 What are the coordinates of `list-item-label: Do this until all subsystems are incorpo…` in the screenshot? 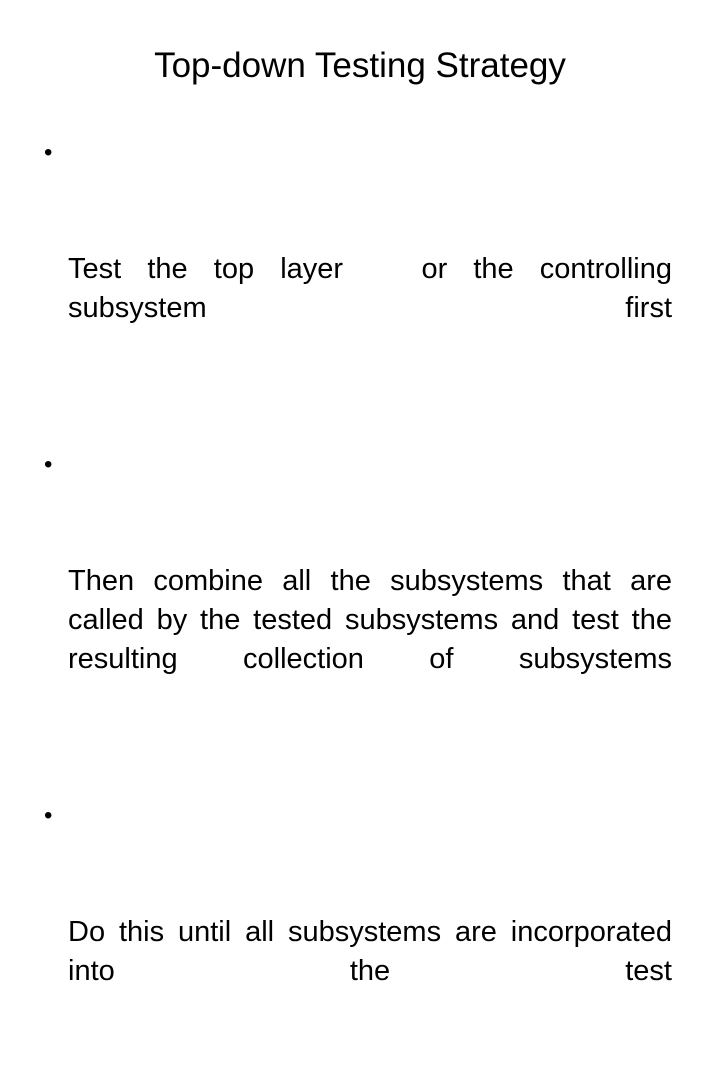 It's located at (374, 951).